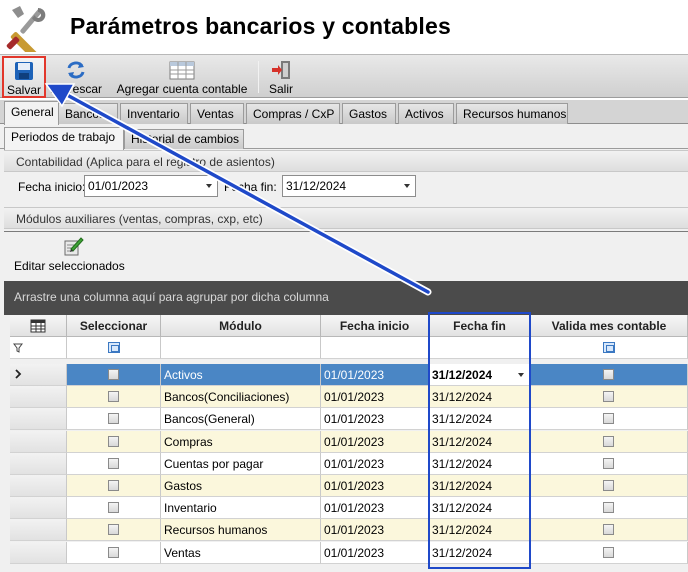 This screenshot has height=572, width=688. What do you see at coordinates (38, 326) in the screenshot?
I see `column-chooser-button` at bounding box center [38, 326].